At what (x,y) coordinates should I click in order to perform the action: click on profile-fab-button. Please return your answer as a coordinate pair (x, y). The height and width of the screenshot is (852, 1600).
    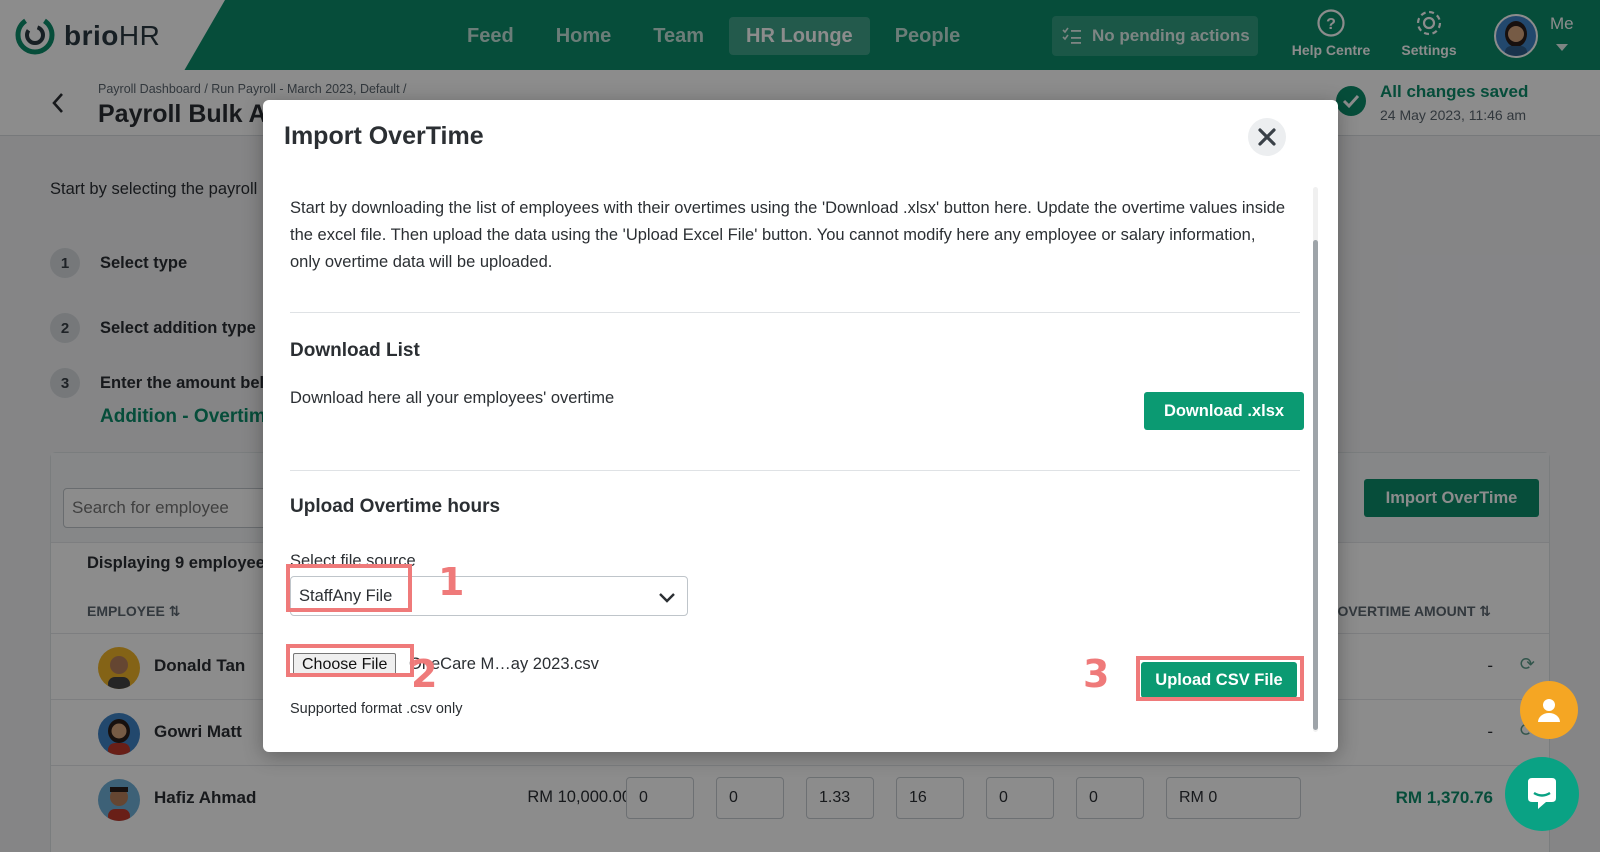
    Looking at the image, I should click on (1549, 710).